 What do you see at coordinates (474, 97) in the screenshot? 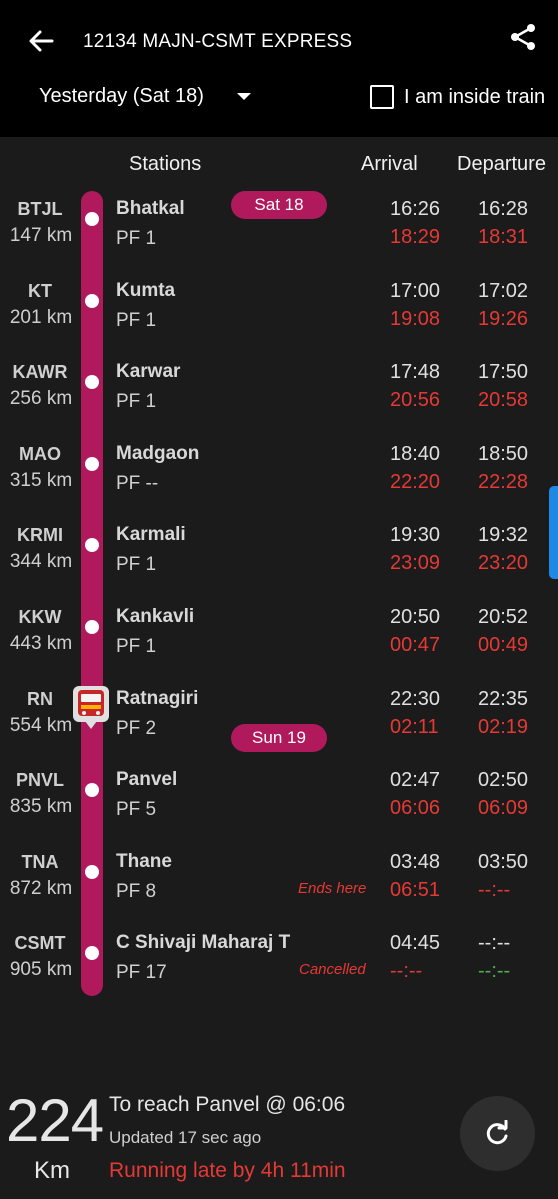
I see `inside-train-label: I am inside train` at bounding box center [474, 97].